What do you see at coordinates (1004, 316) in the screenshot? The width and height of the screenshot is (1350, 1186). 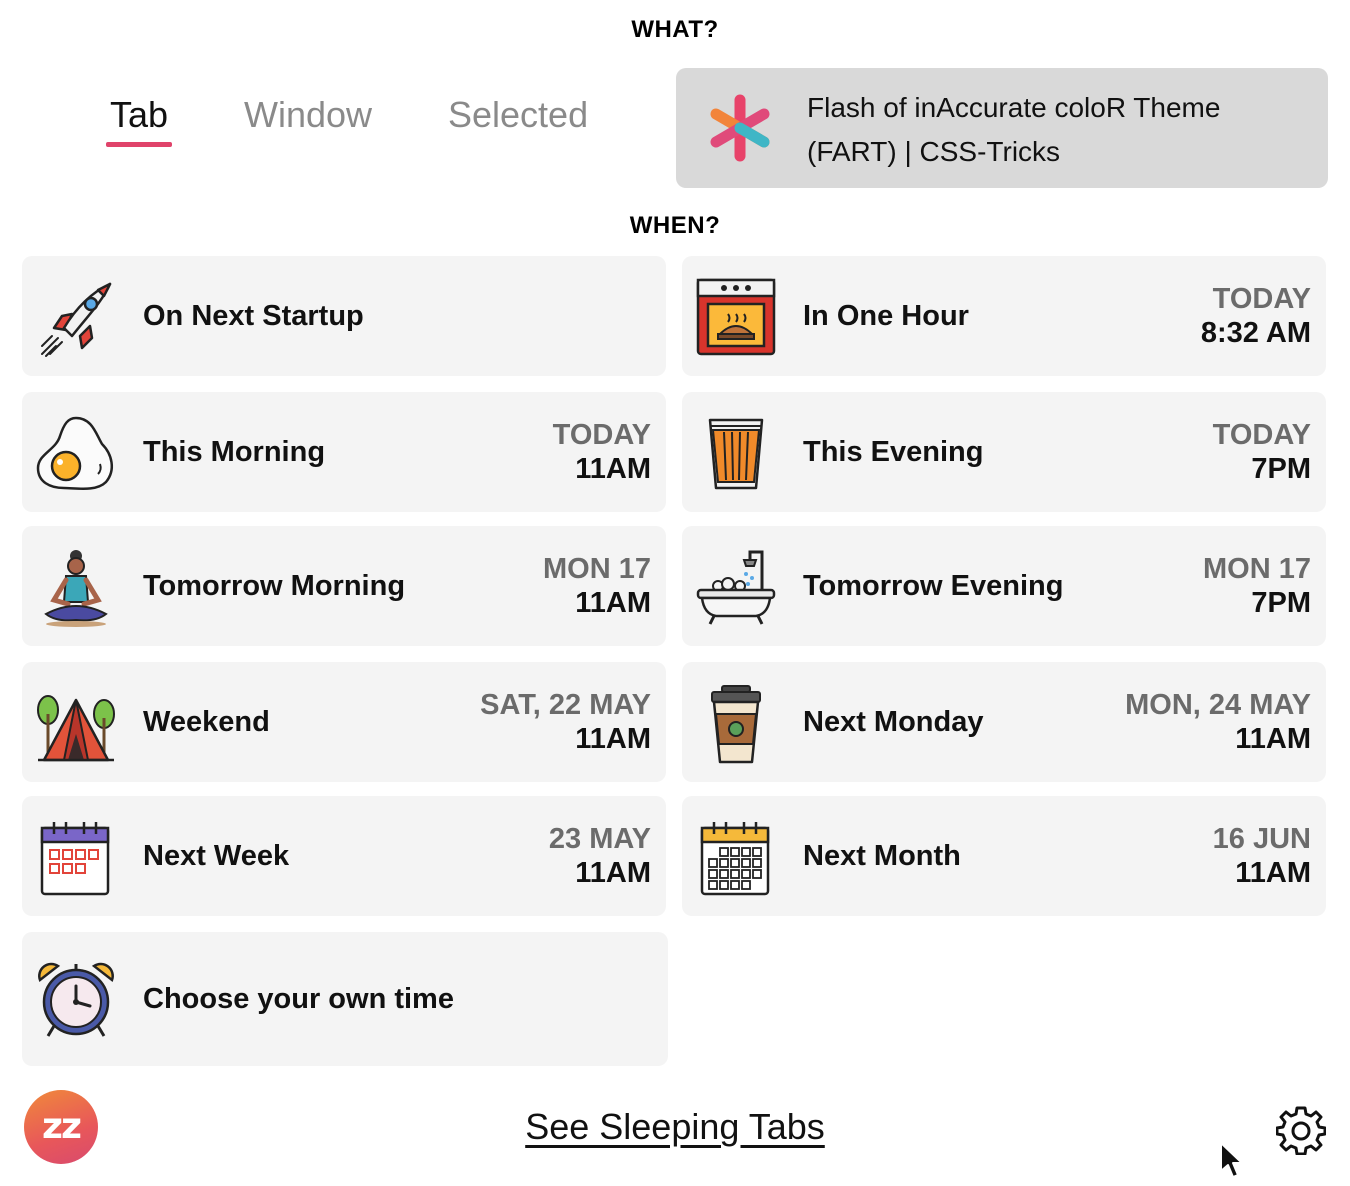 I see `option-in-one-hour: In One Hour TODAY 8:32 AM` at bounding box center [1004, 316].